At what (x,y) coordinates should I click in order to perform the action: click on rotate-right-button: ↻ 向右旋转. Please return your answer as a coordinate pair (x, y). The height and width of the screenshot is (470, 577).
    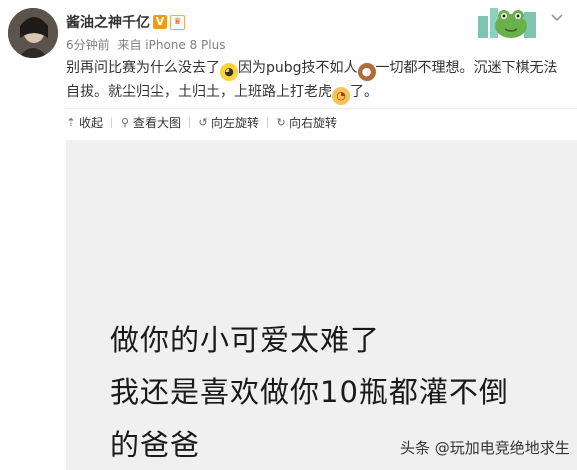
    Looking at the image, I should click on (306, 122).